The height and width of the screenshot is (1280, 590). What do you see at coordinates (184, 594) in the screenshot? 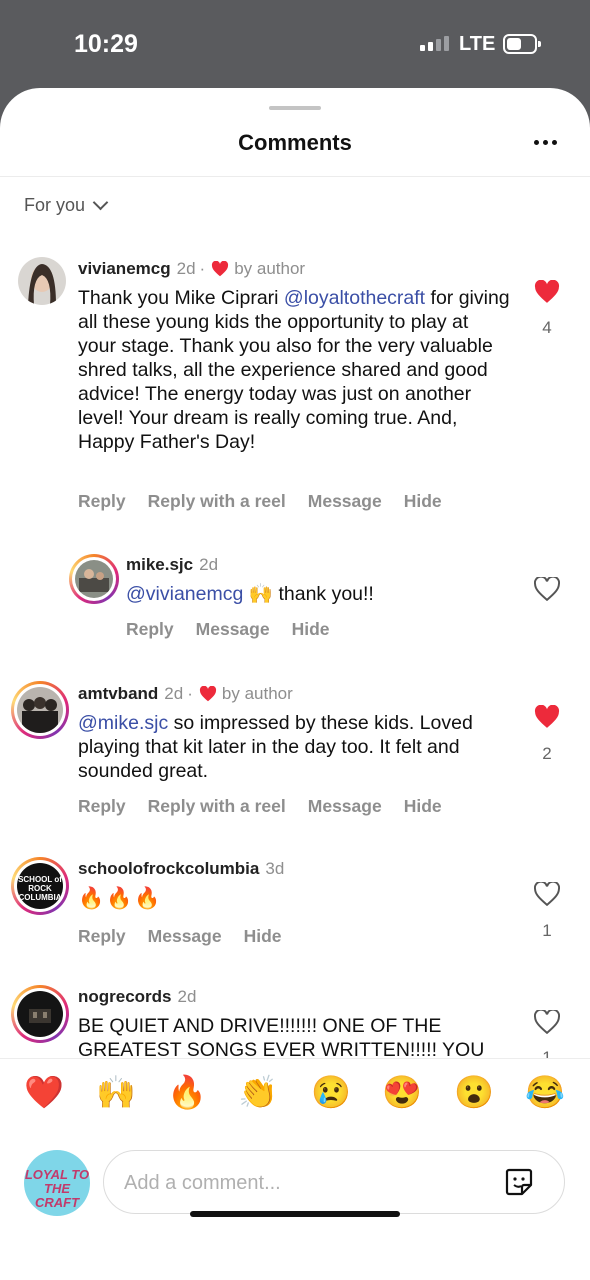
I see `mention-link: @vivianemcg` at bounding box center [184, 594].